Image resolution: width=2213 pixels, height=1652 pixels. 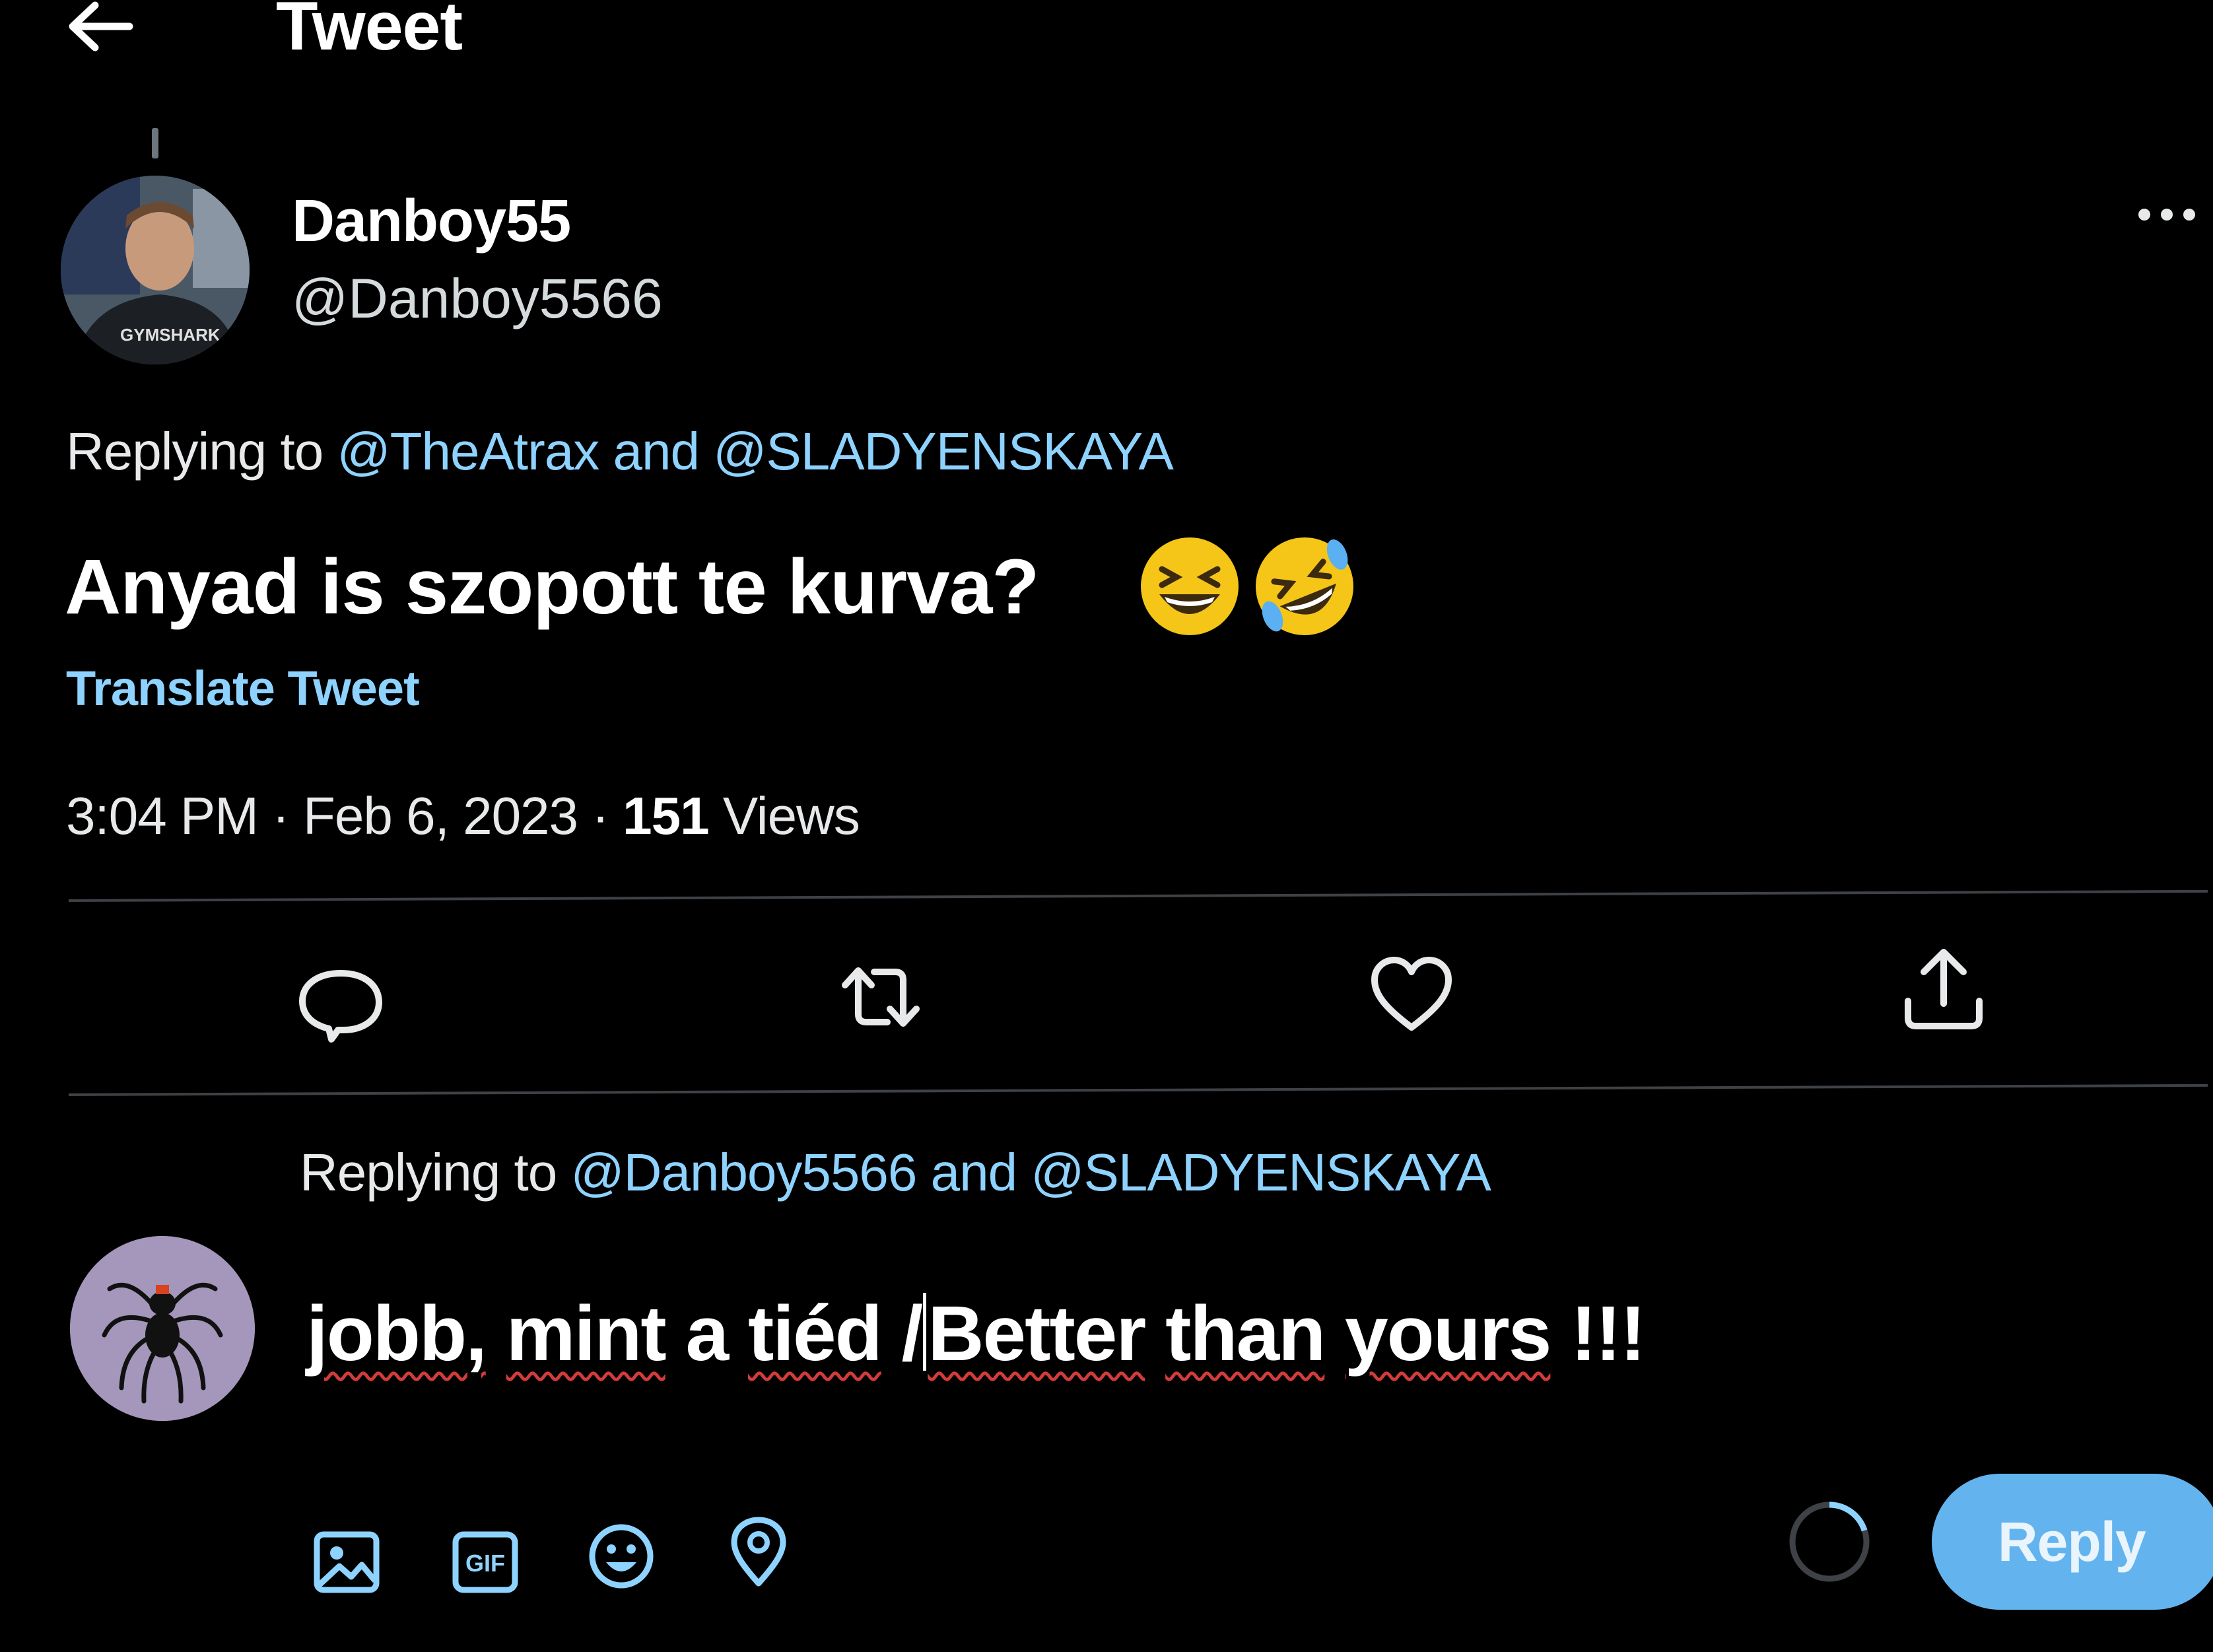 I want to click on author-display-name: Danboy55, so click(x=431, y=221).